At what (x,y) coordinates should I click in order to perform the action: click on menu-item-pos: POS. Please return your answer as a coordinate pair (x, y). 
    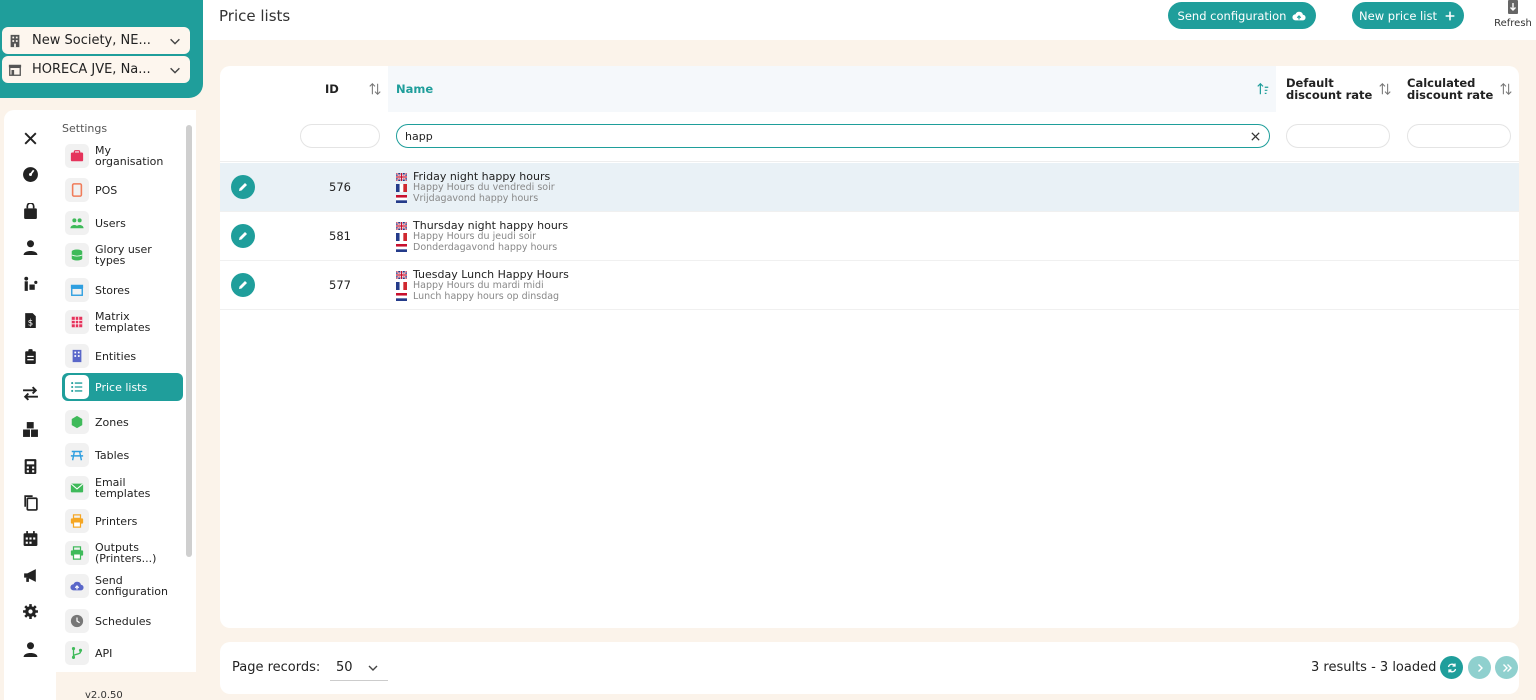
    Looking at the image, I should click on (122, 190).